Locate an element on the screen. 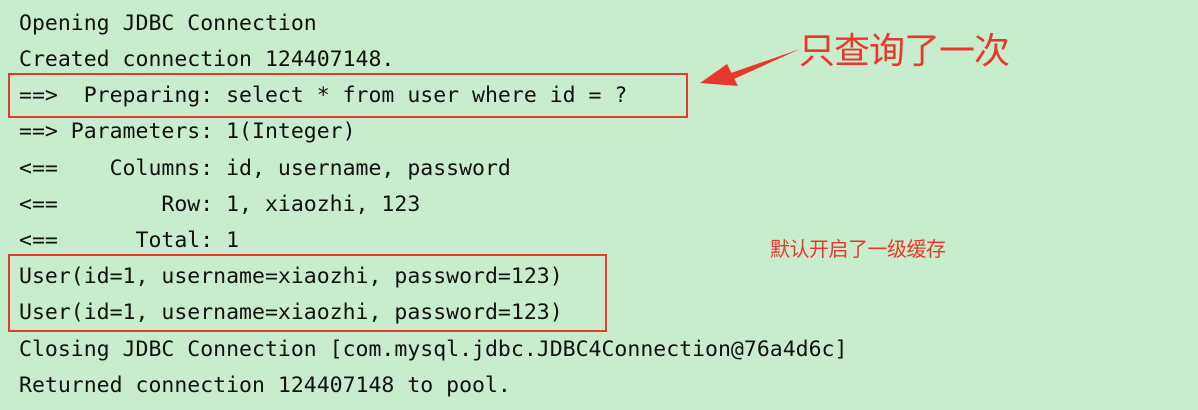  log-line-returned-connection: Returned connection 124407148 to pool. is located at coordinates (265, 385).